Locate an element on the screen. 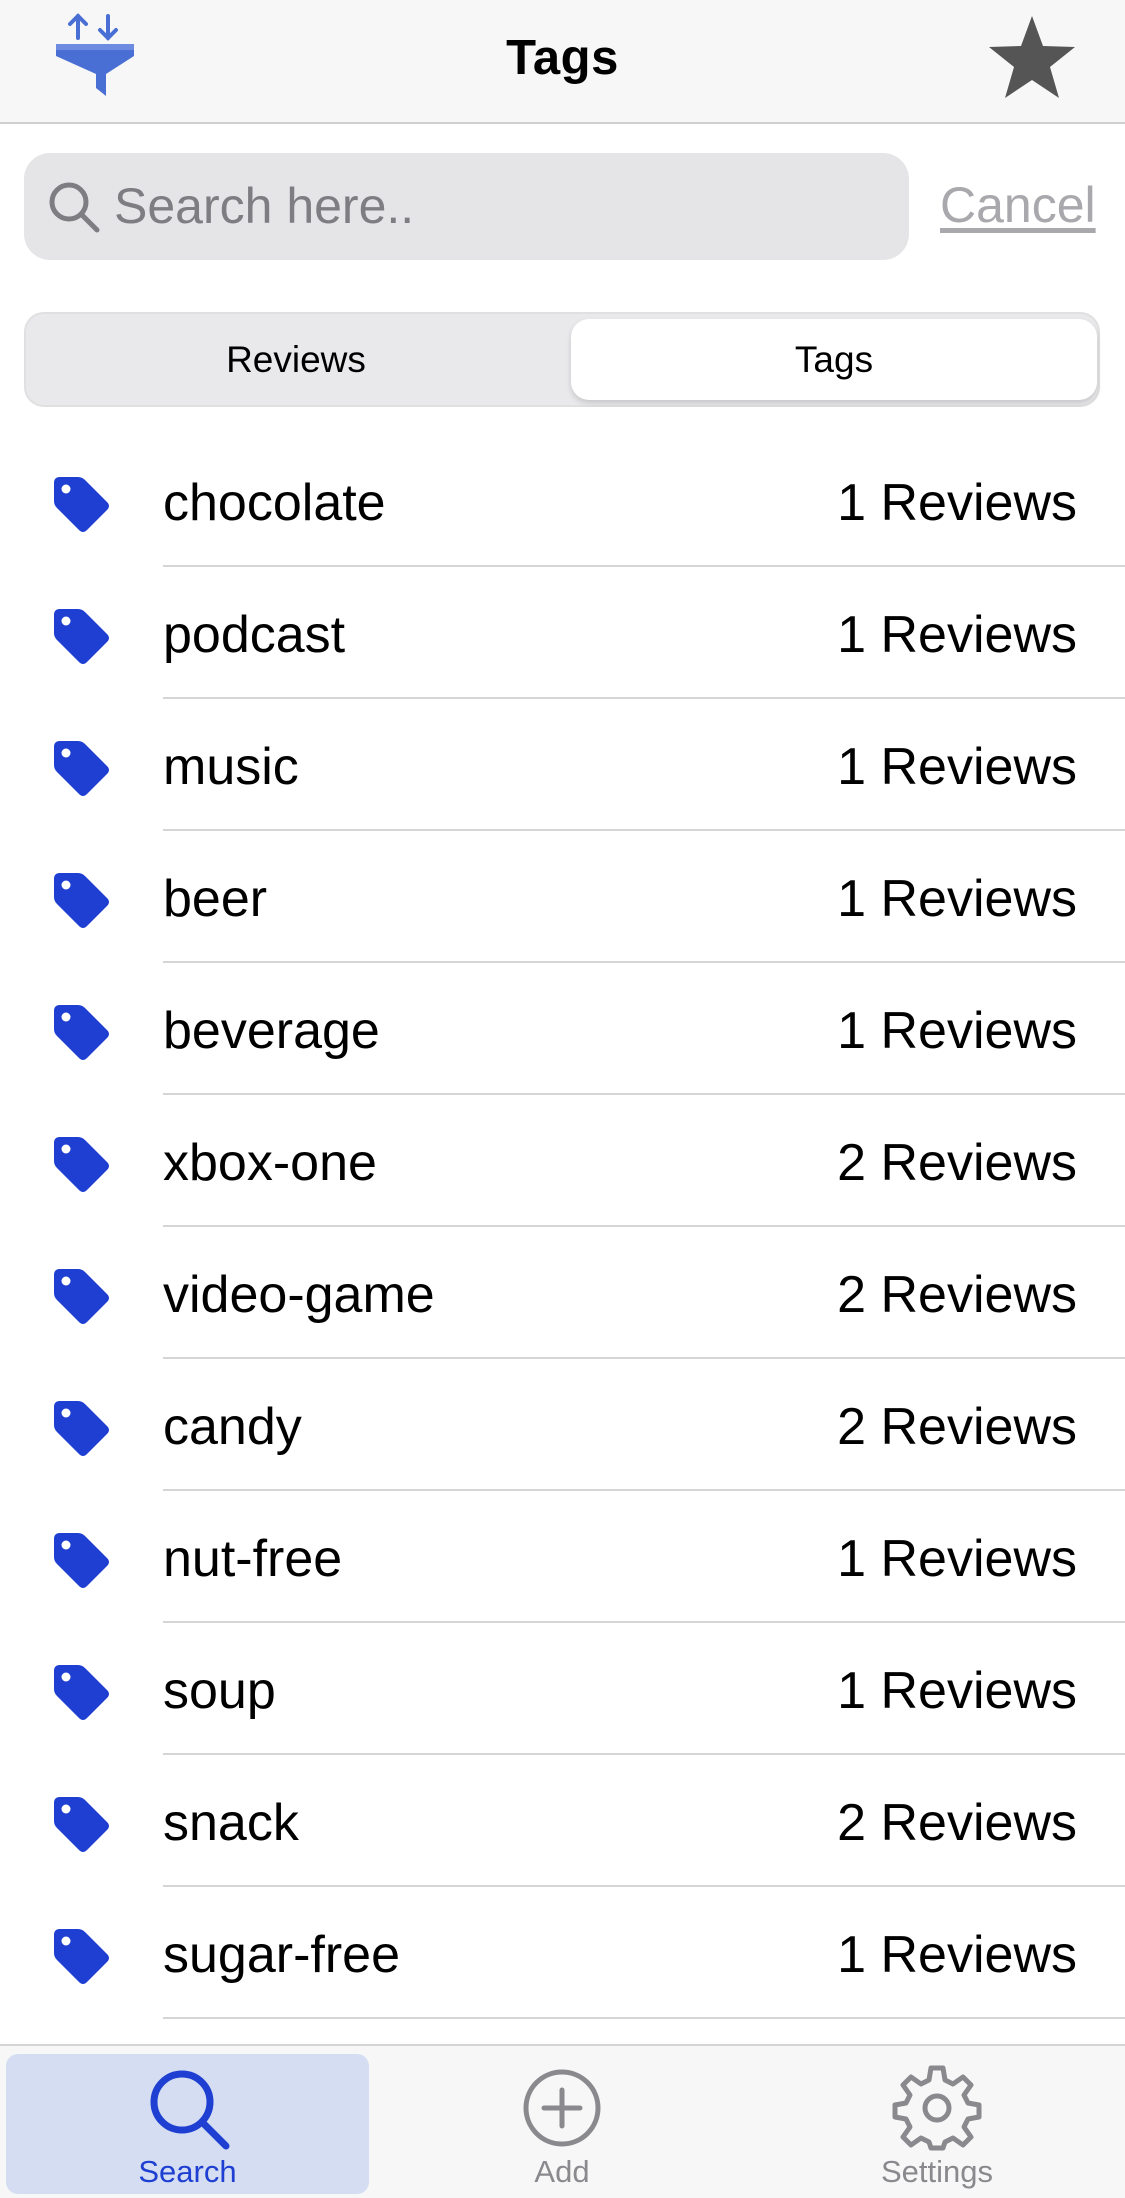 This screenshot has height=2198, width=1125. tag-name: nut-free is located at coordinates (253, 1559).